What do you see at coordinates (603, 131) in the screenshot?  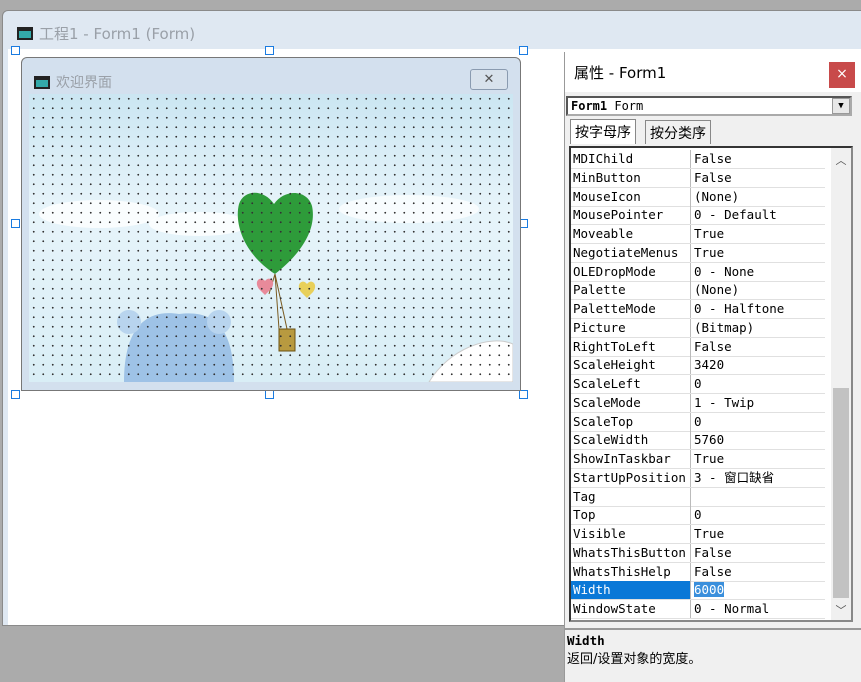 I see `tab-alphabetic: 按字母序` at bounding box center [603, 131].